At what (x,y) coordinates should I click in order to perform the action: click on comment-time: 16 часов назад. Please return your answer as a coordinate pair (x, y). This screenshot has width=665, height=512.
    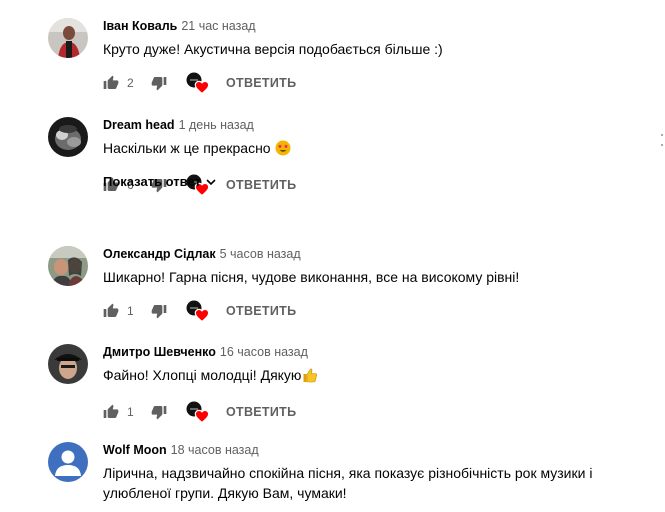
    Looking at the image, I should click on (264, 352).